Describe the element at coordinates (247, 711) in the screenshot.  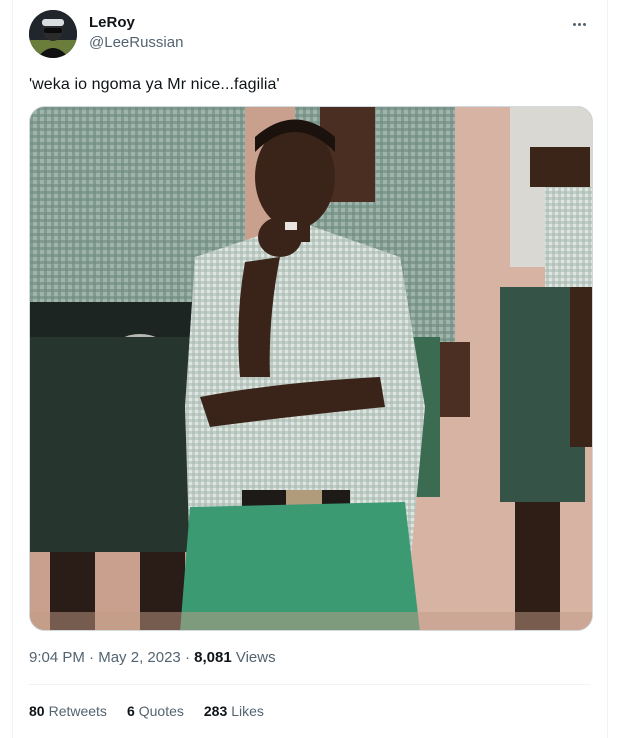
I see `likes-label: Likes` at that location.